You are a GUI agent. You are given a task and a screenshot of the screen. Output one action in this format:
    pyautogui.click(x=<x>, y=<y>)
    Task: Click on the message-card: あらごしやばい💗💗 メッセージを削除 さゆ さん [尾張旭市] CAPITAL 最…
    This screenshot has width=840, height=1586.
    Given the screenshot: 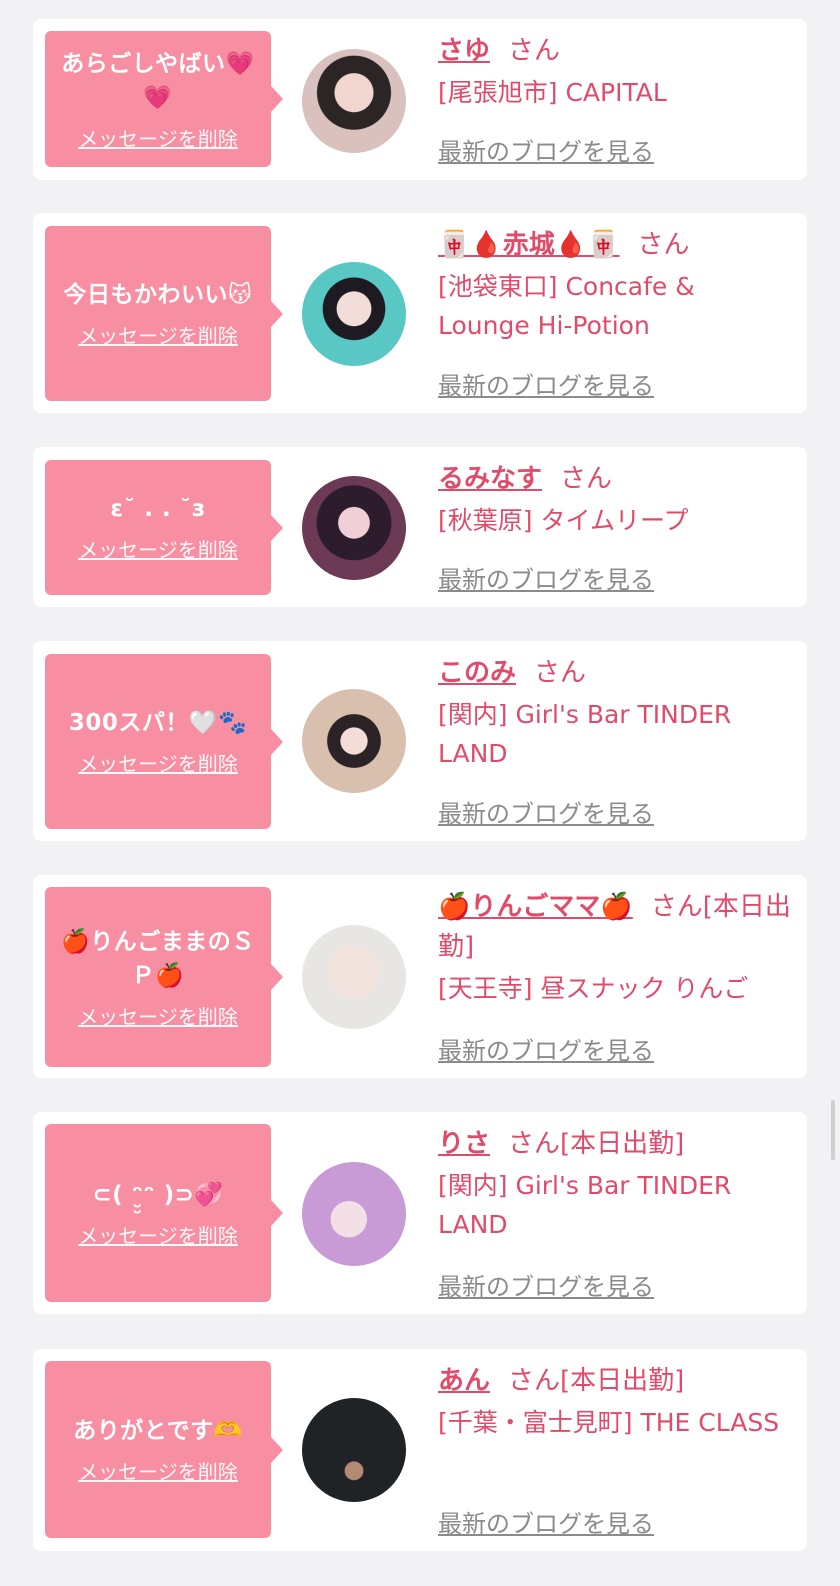 What is the action you would take?
    pyautogui.click(x=420, y=99)
    